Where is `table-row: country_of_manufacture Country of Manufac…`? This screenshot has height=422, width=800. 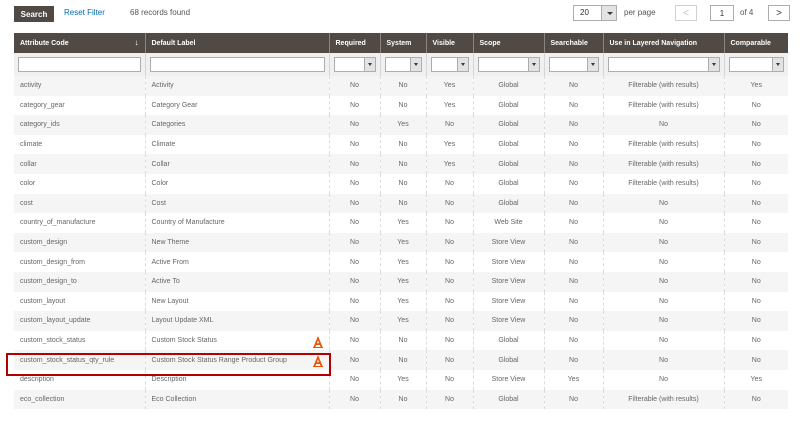
table-row: country_of_manufacture Country of Manufac… is located at coordinates (401, 223).